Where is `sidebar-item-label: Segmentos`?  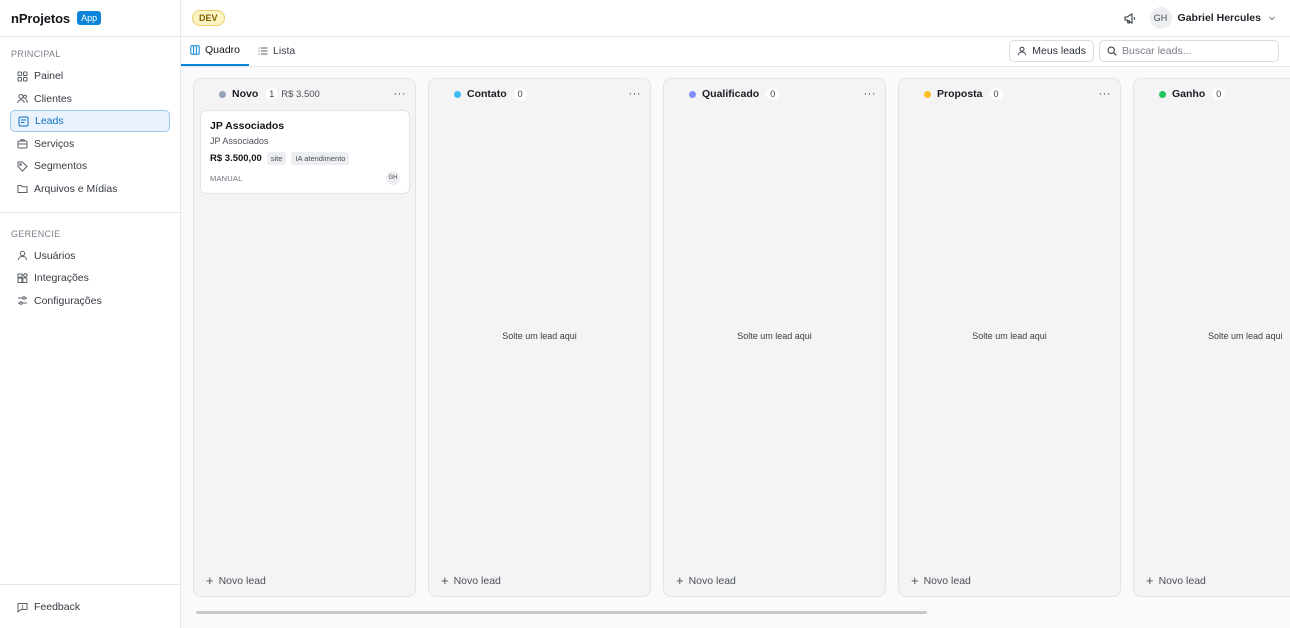 sidebar-item-label: Segmentos is located at coordinates (61, 166).